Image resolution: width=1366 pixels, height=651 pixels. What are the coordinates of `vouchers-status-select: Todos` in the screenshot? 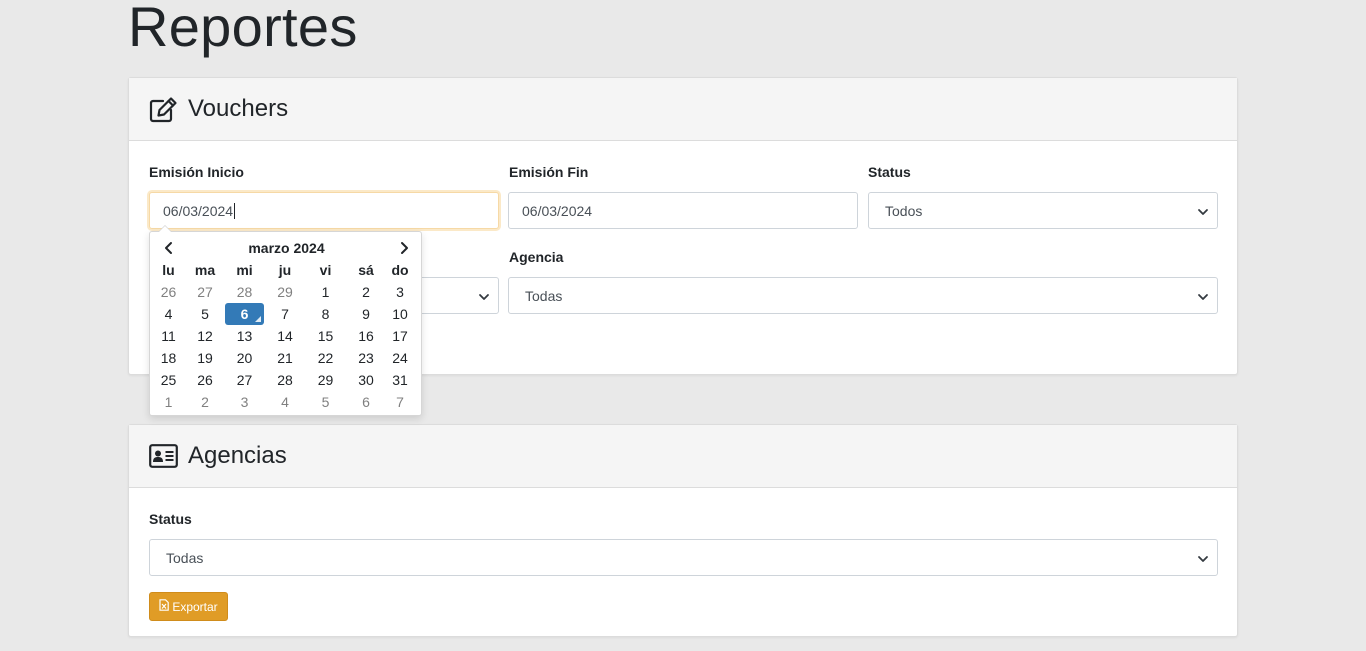 It's located at (1043, 210).